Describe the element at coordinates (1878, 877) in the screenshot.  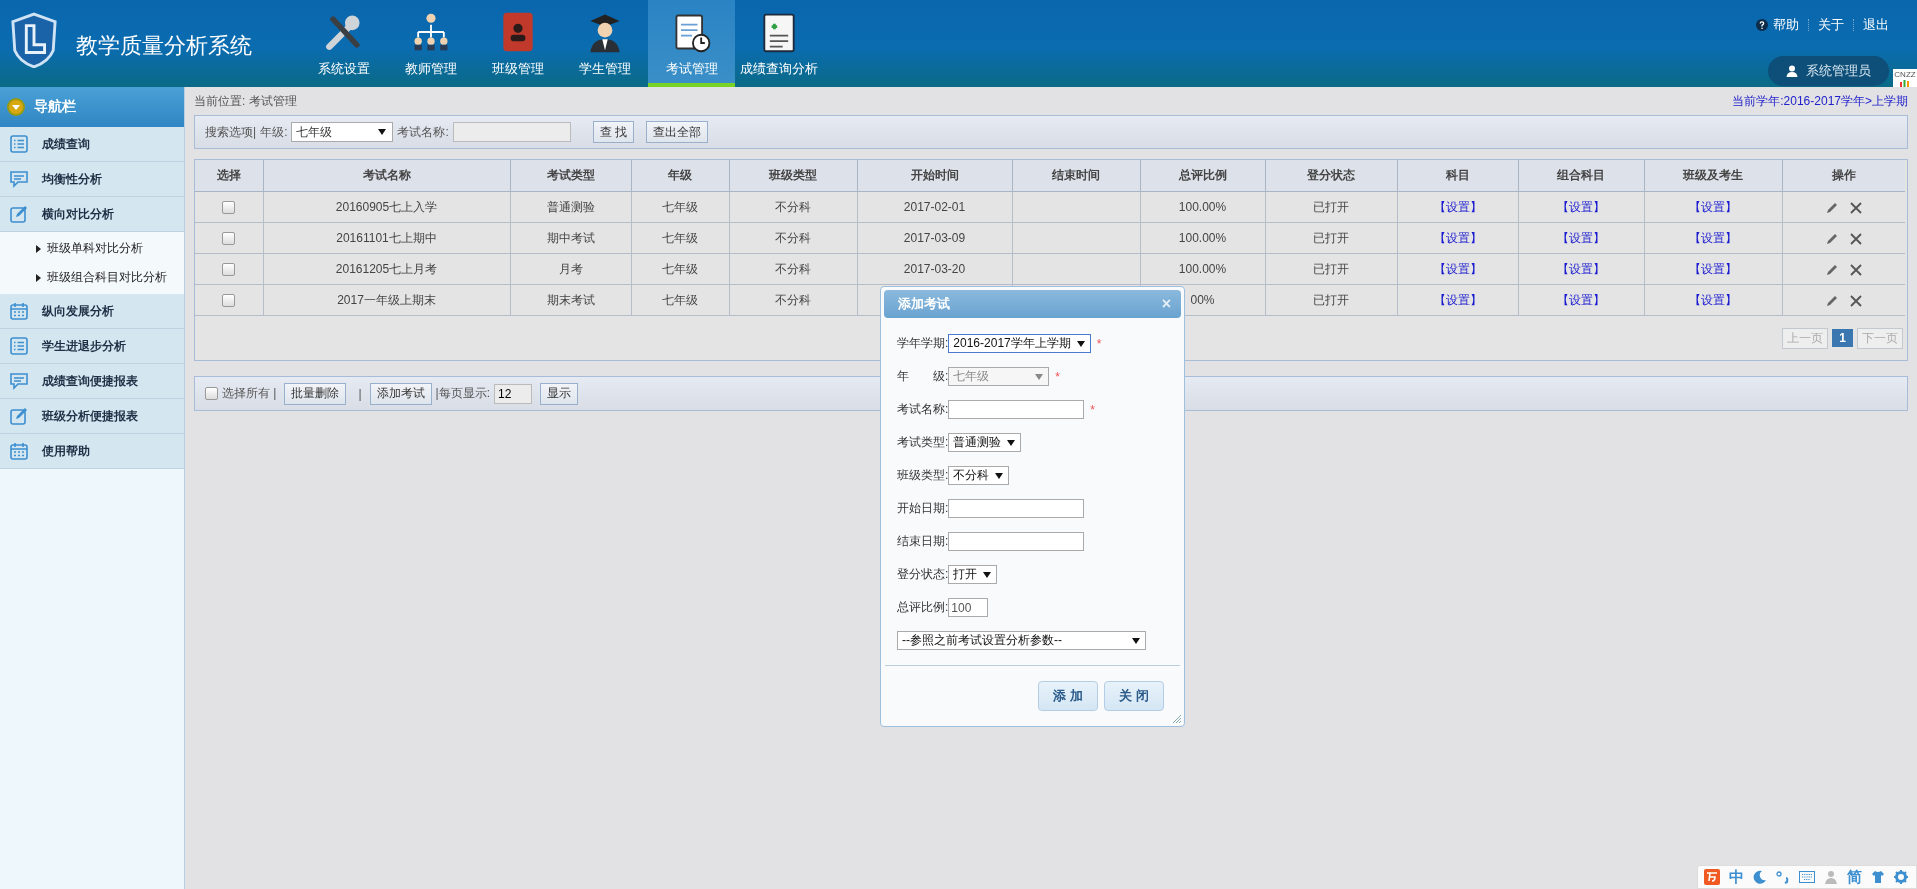
I see `shirt-icon` at that location.